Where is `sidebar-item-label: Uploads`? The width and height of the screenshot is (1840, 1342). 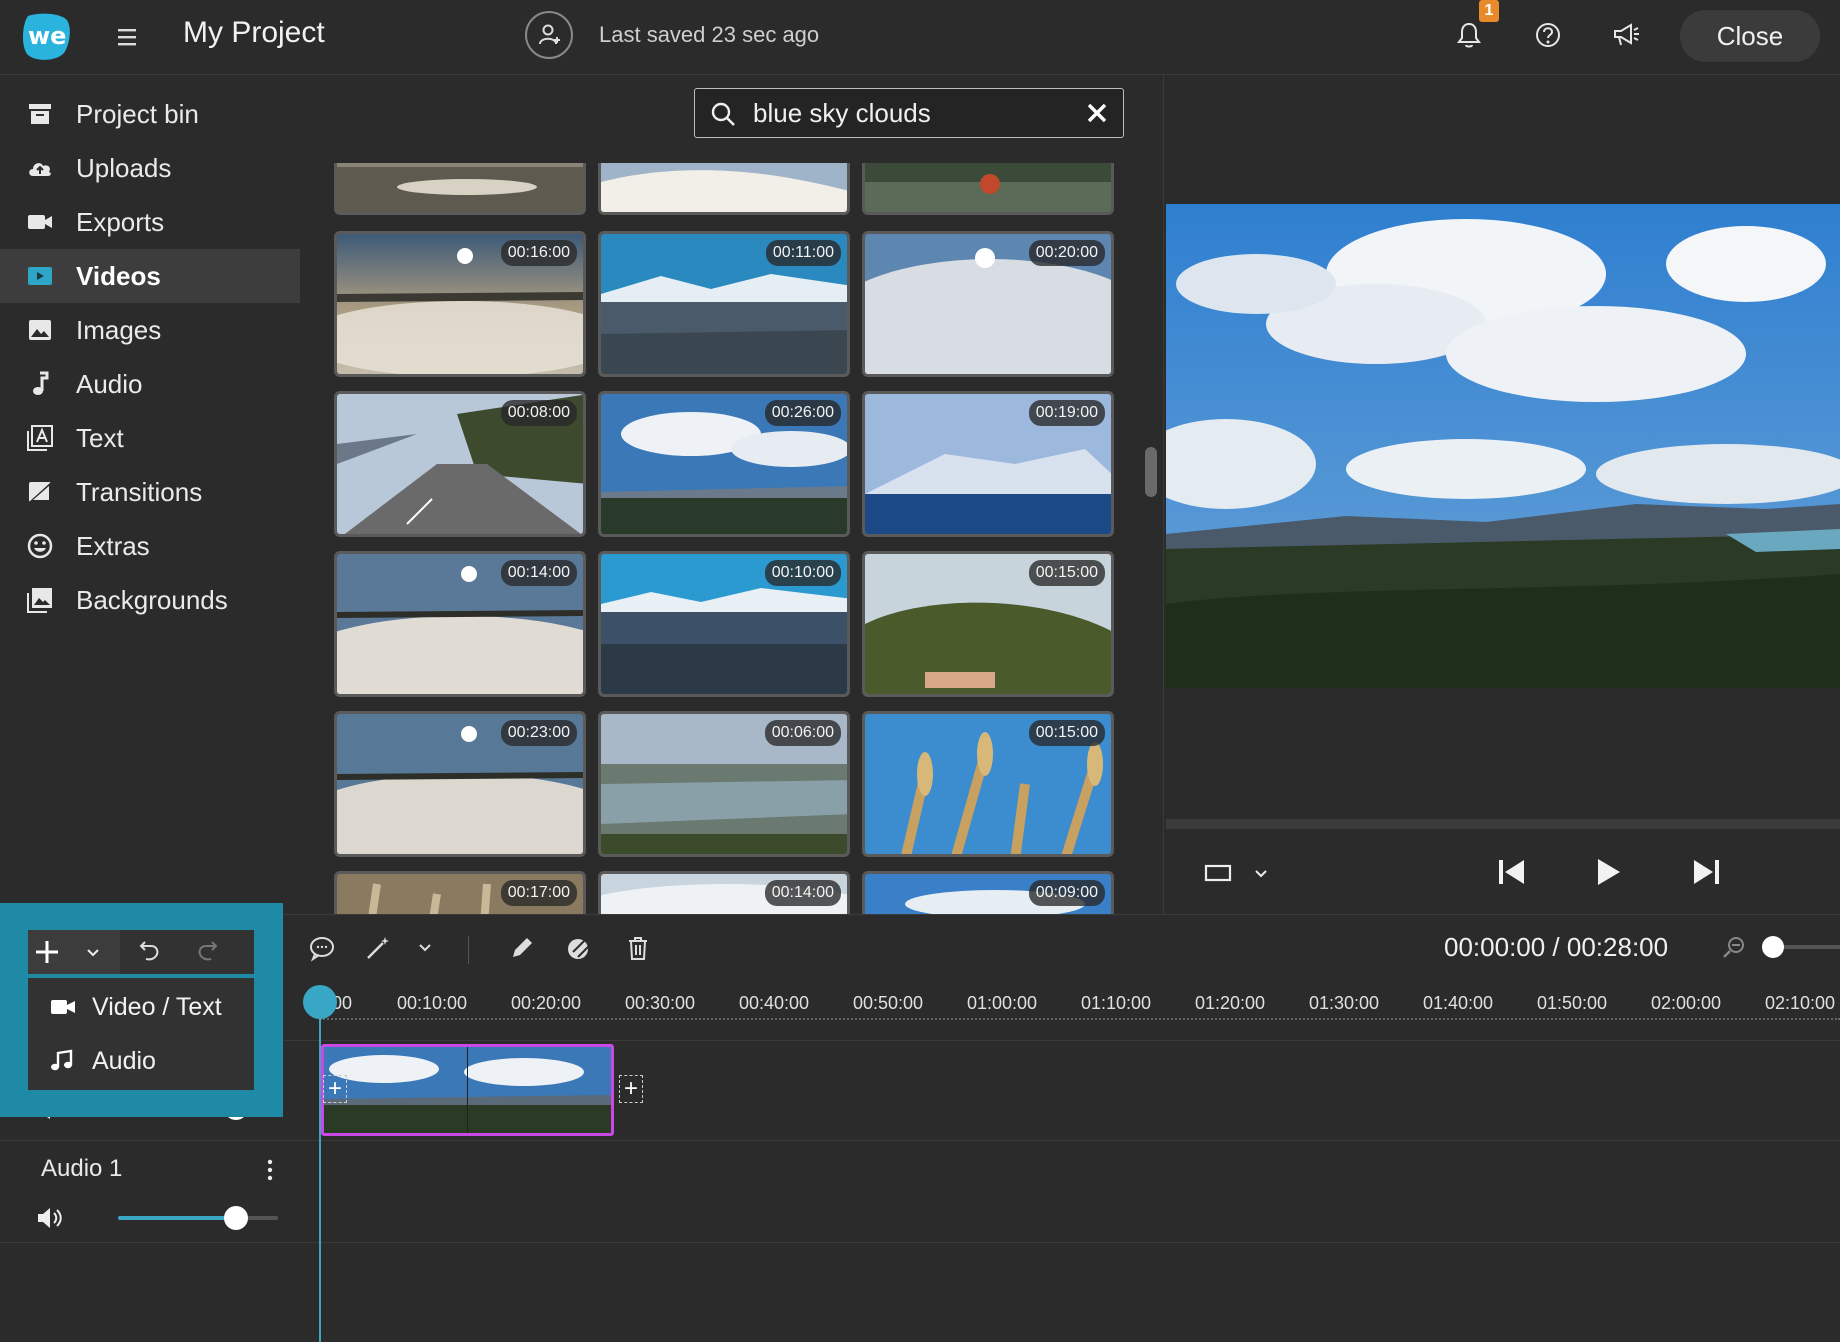 sidebar-item-label: Uploads is located at coordinates (124, 167).